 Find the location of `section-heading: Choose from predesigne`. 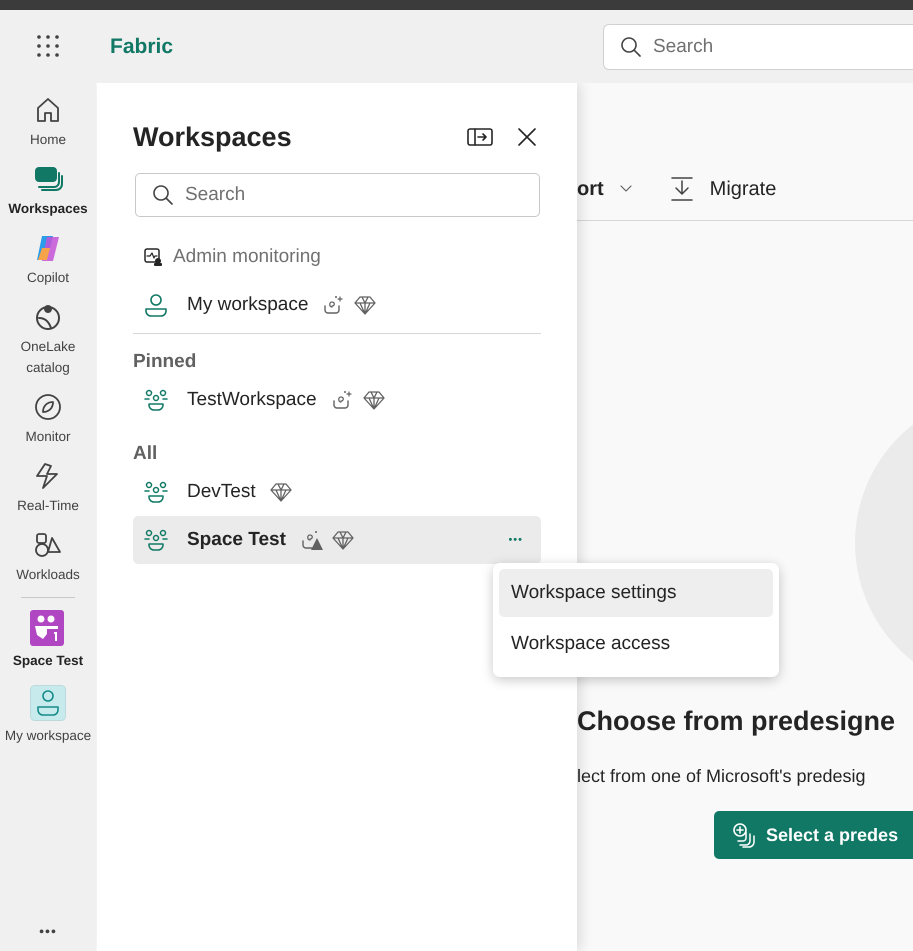

section-heading: Choose from predesigne is located at coordinates (736, 721).